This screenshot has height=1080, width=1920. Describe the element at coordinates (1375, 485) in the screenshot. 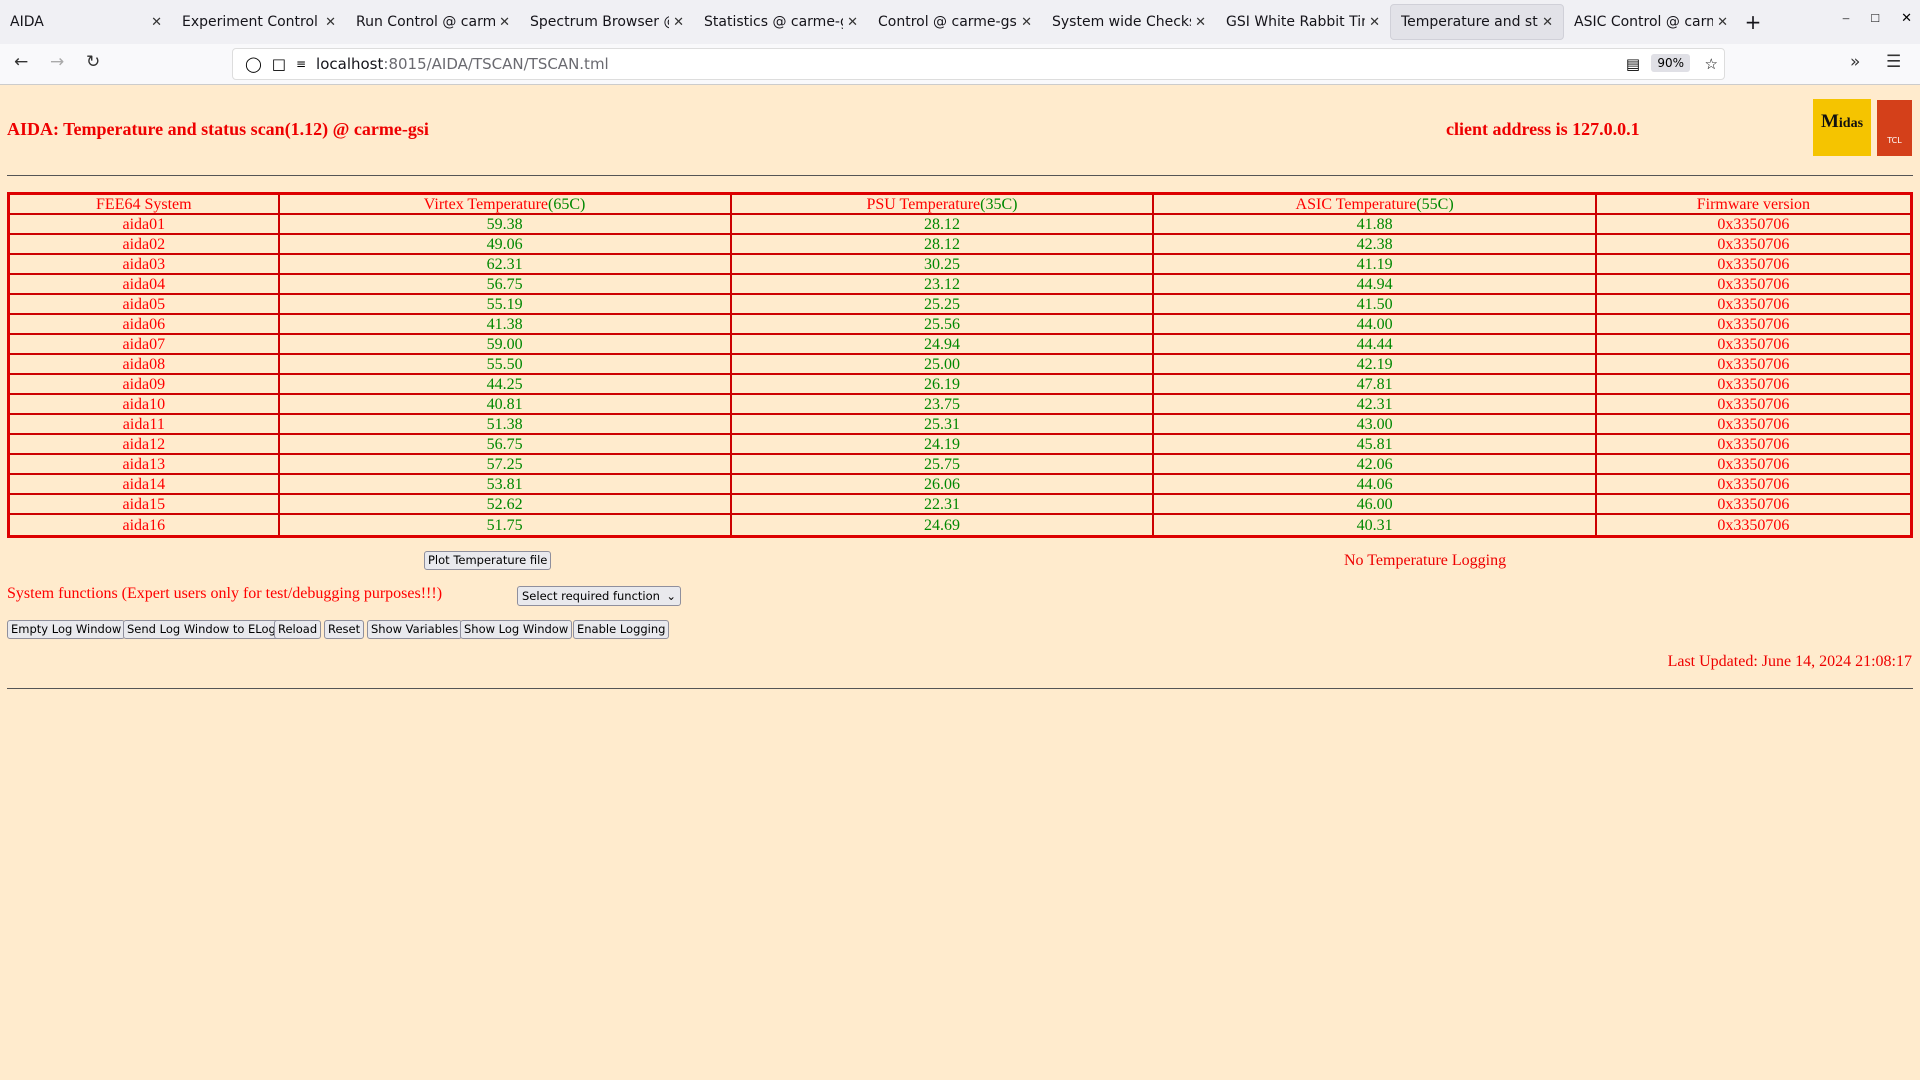

I see `asic-temp-cell: 44.06` at that location.